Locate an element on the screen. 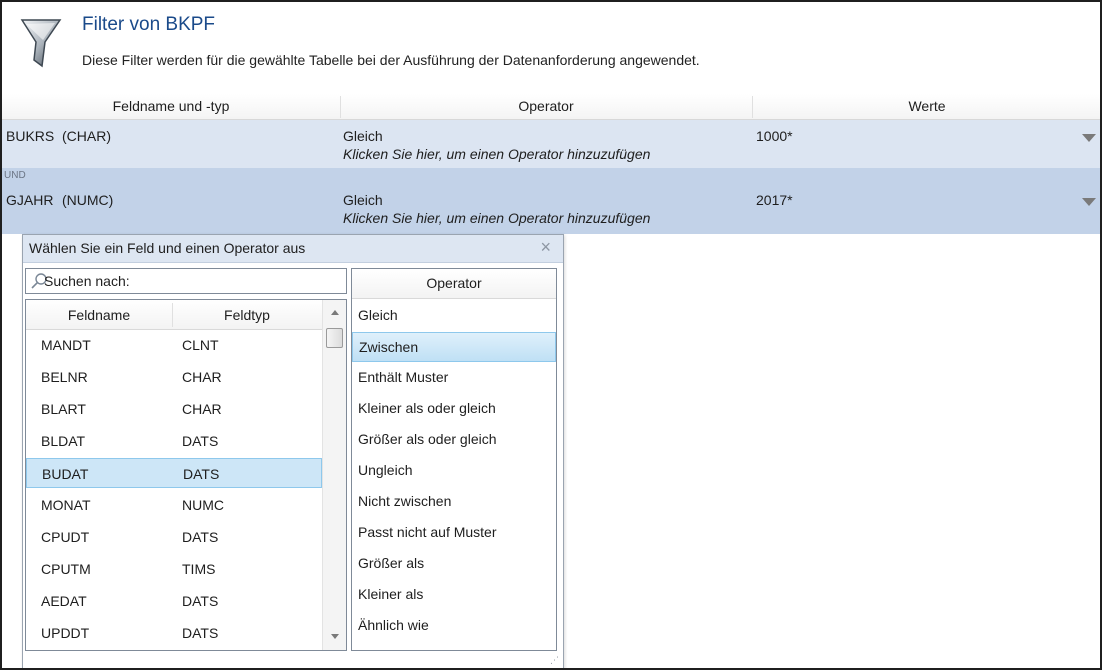 The width and height of the screenshot is (1102, 670). field-name: BELNR is located at coordinates (64, 377).